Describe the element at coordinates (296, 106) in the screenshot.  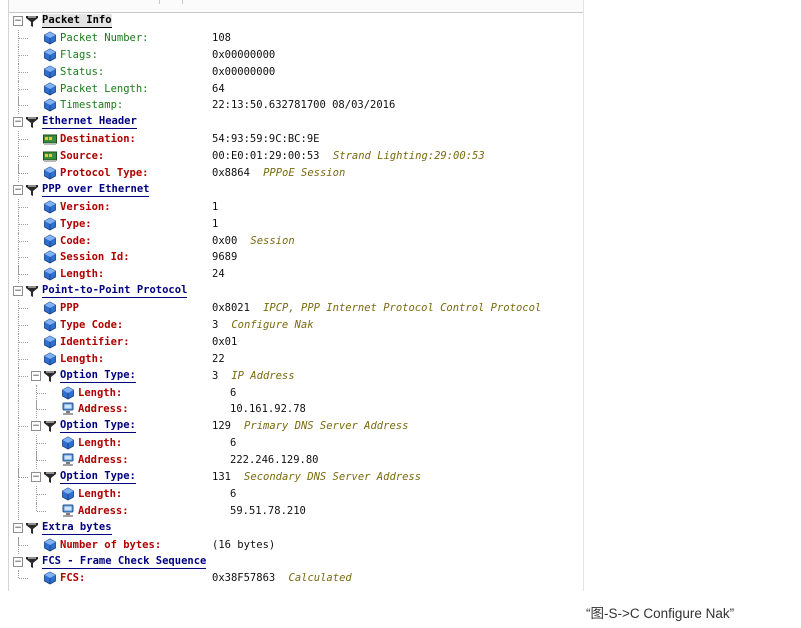
I see `tree-row: Timestamp: 22:13:50.632781700 08/03/2016` at that location.